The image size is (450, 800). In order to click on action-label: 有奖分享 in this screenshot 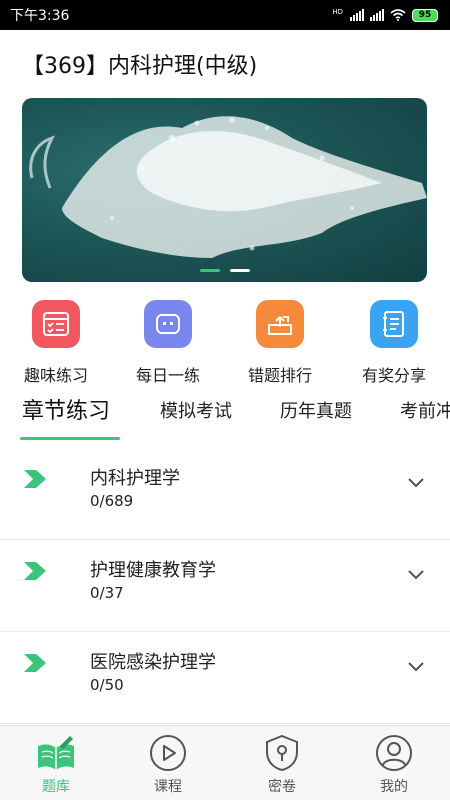, I will do `click(393, 375)`.